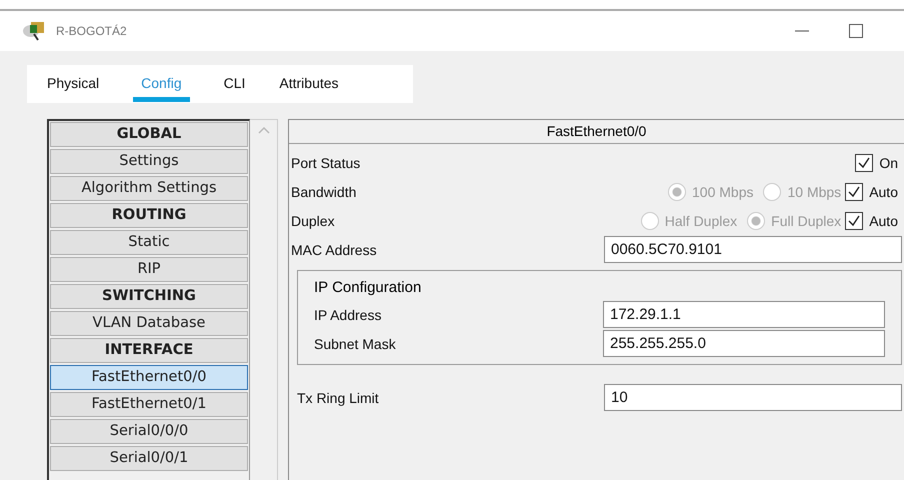  What do you see at coordinates (856, 31) in the screenshot?
I see `maximize-icon` at bounding box center [856, 31].